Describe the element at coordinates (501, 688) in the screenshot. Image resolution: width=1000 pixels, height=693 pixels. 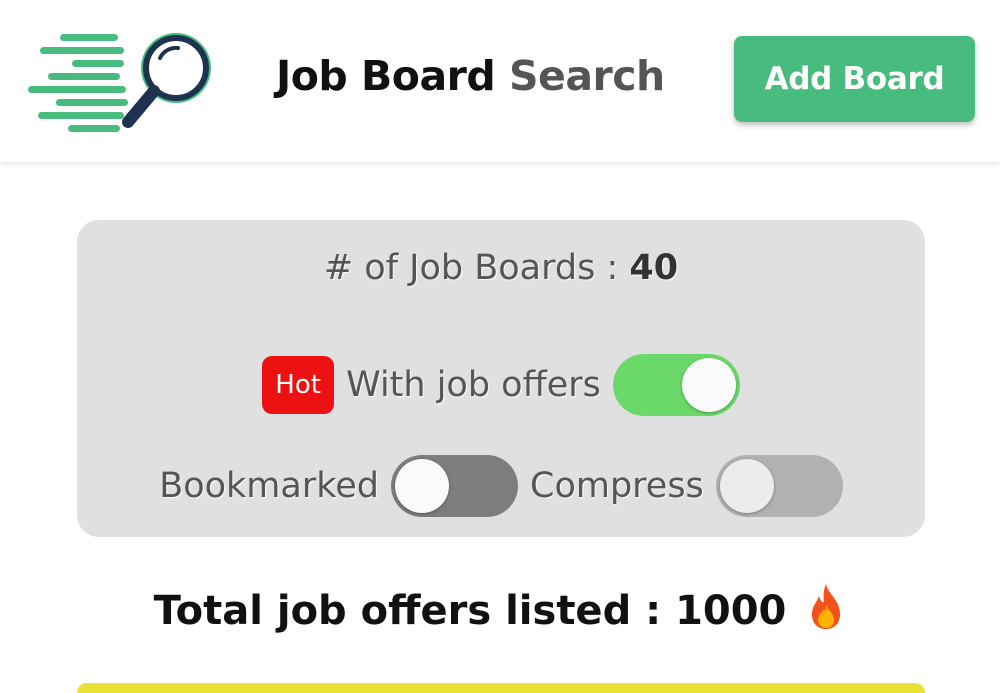
I see `next-card-edge` at that location.